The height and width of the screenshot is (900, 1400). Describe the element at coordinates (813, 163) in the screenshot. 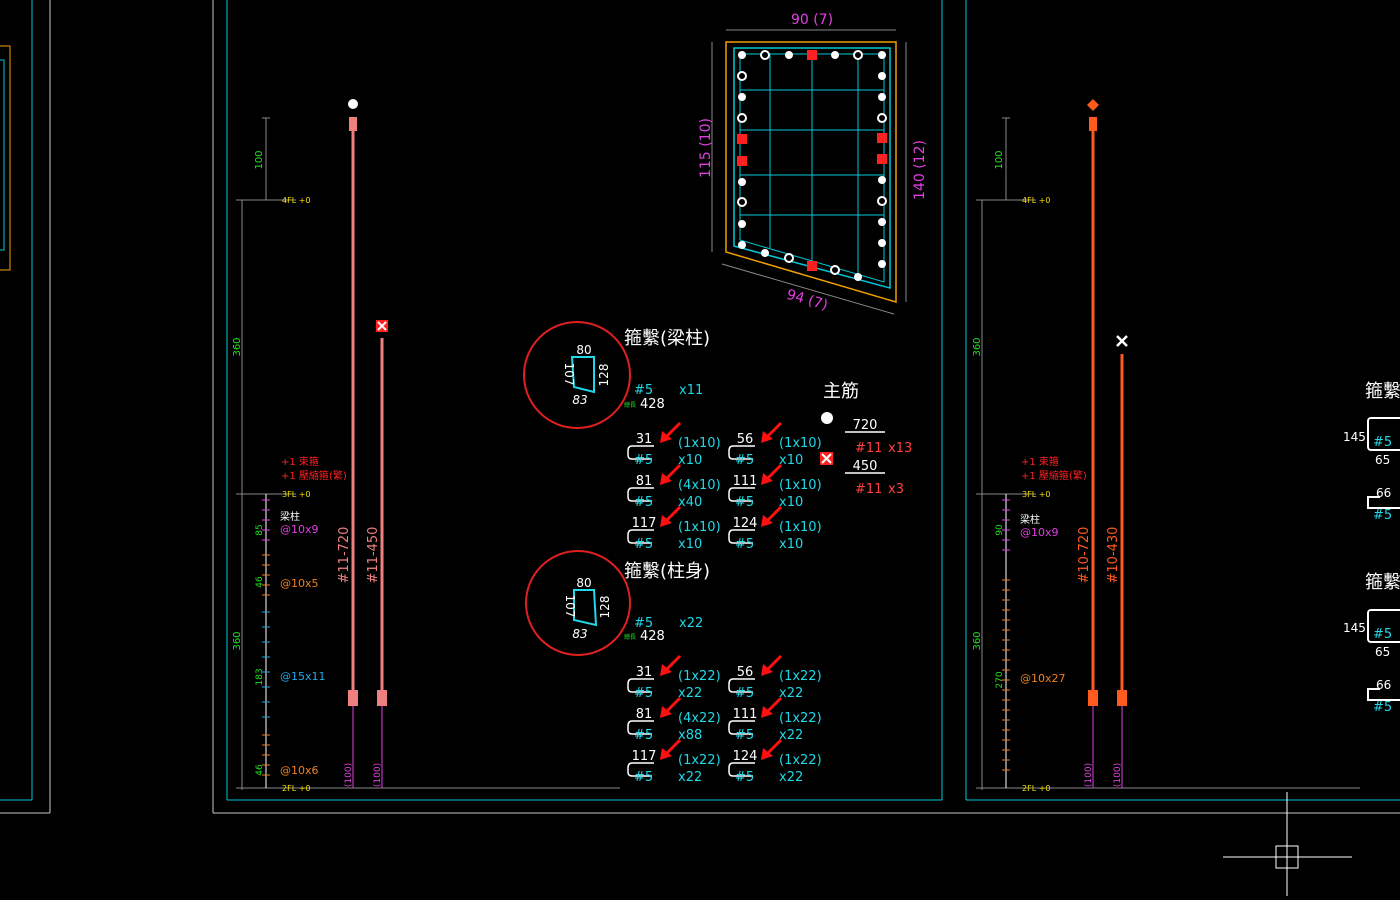

I see `column-section: 90 (7) 115 (10) 140 (12) 94 (7)` at that location.